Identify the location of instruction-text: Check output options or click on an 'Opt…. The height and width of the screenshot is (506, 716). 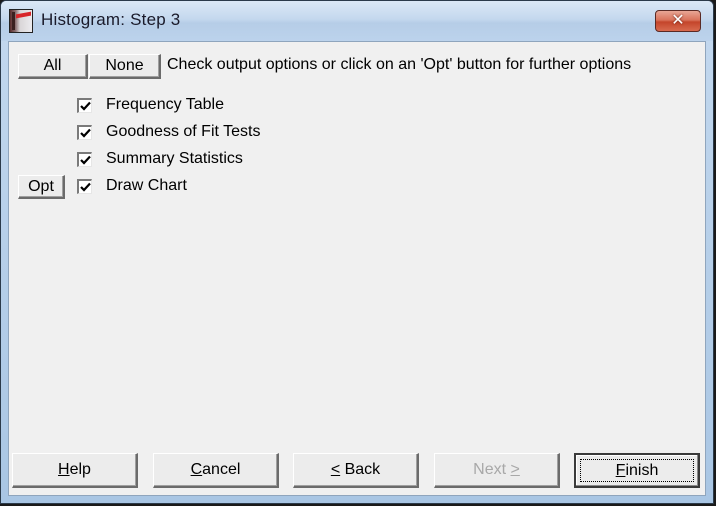
(399, 64).